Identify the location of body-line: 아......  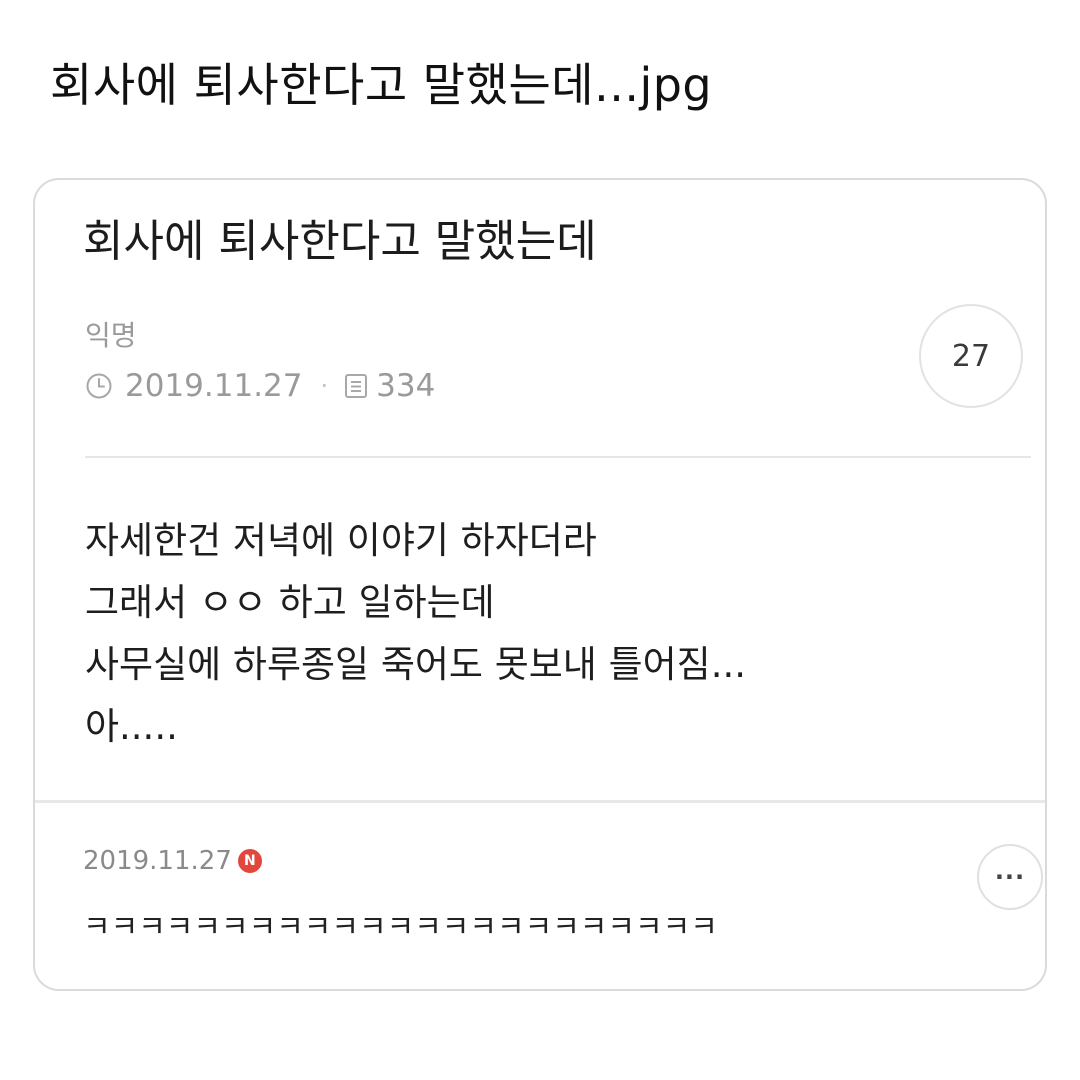
(131, 726).